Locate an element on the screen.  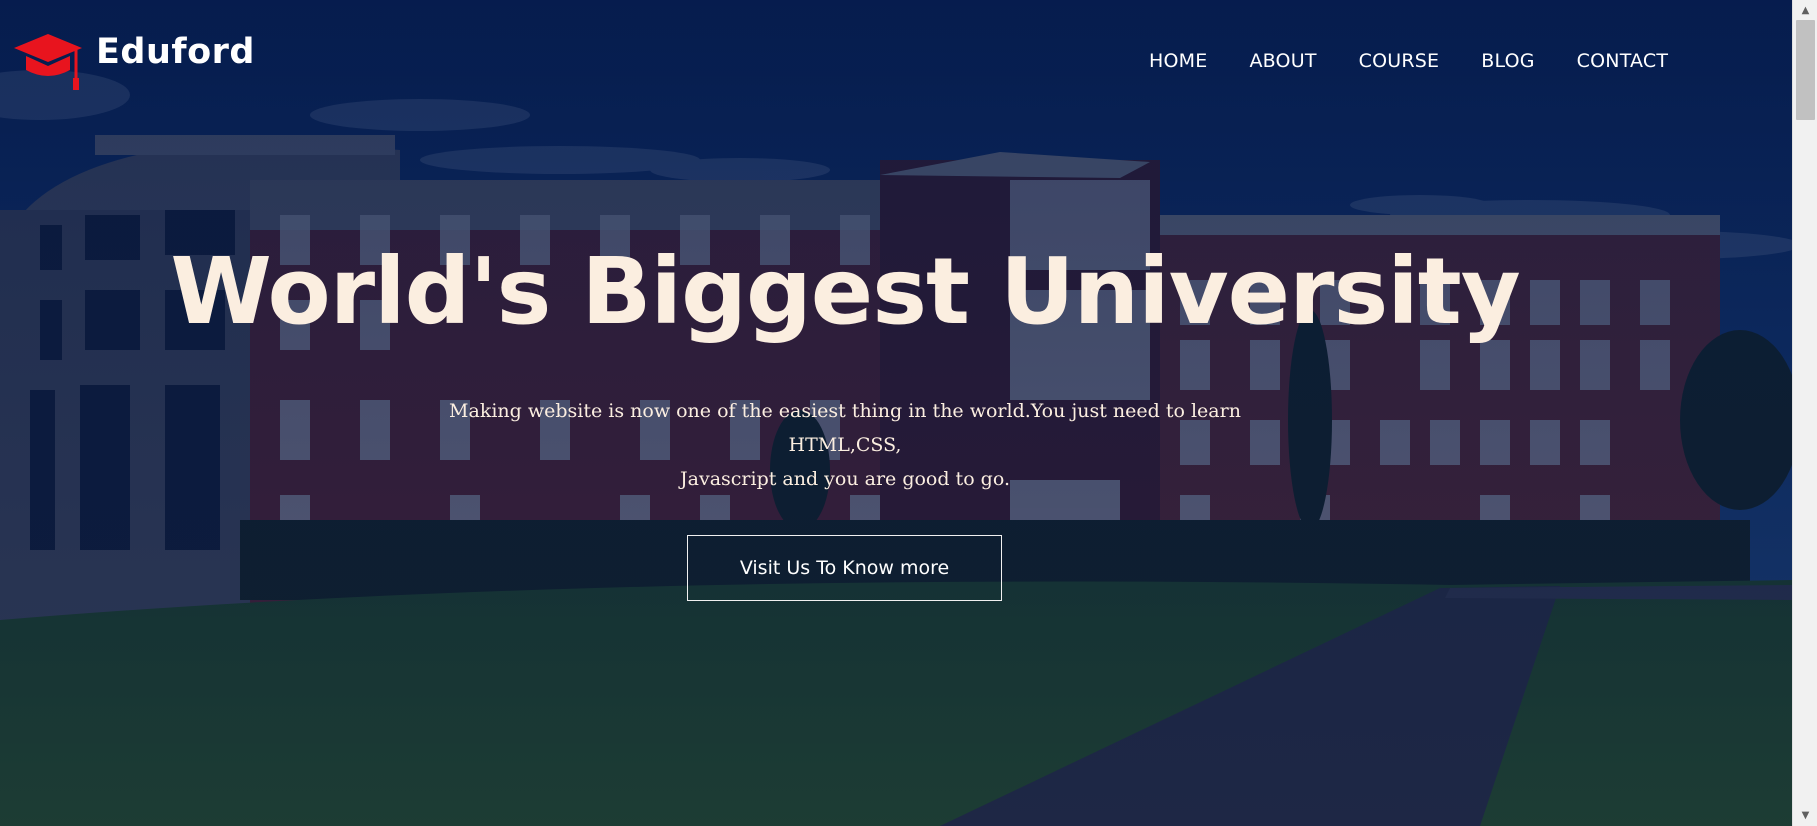
brand-logo: Eduford is located at coordinates (133, 62).